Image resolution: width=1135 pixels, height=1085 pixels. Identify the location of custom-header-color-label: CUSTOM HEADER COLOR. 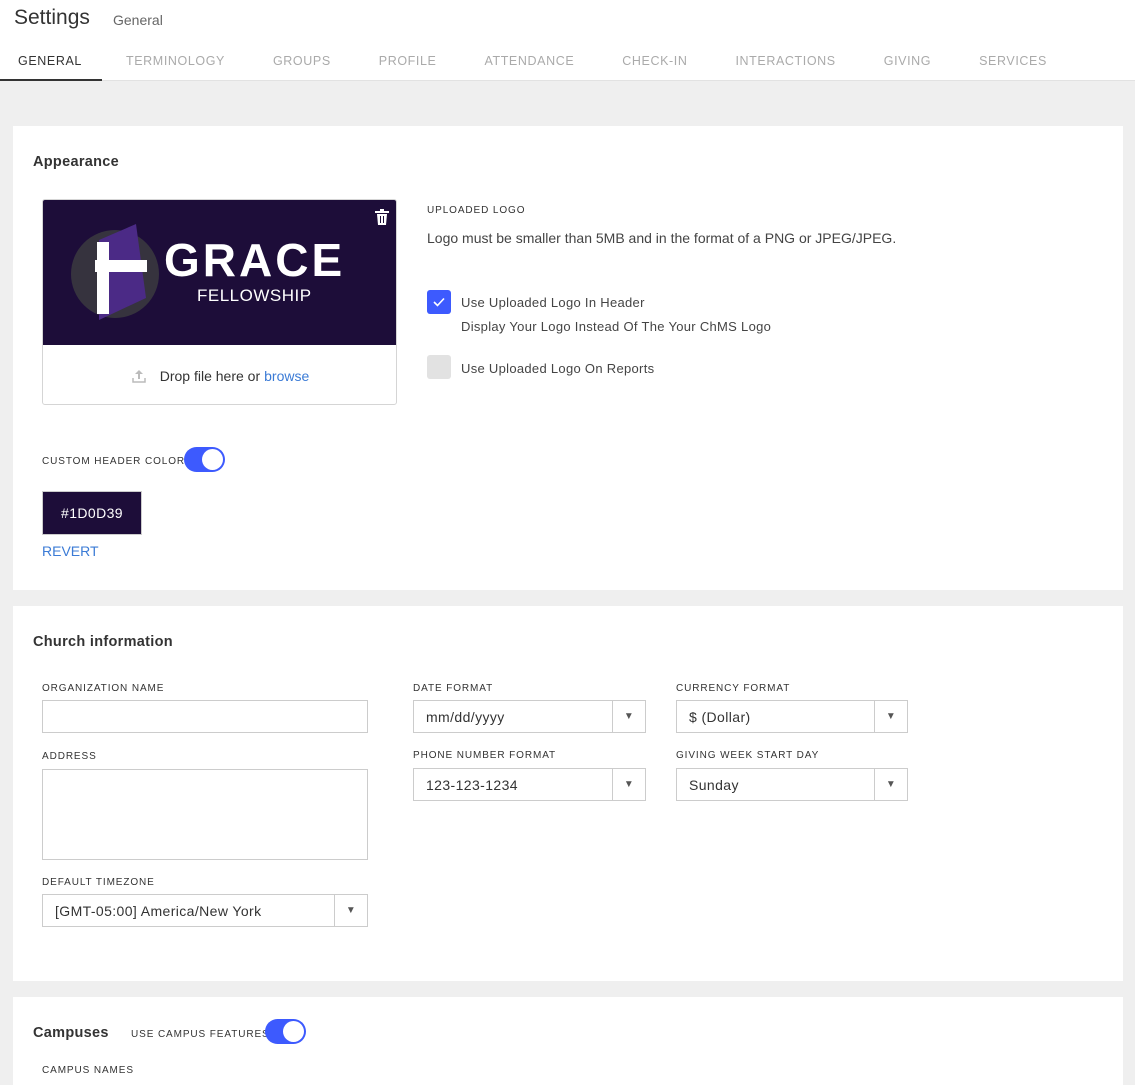
(114, 461).